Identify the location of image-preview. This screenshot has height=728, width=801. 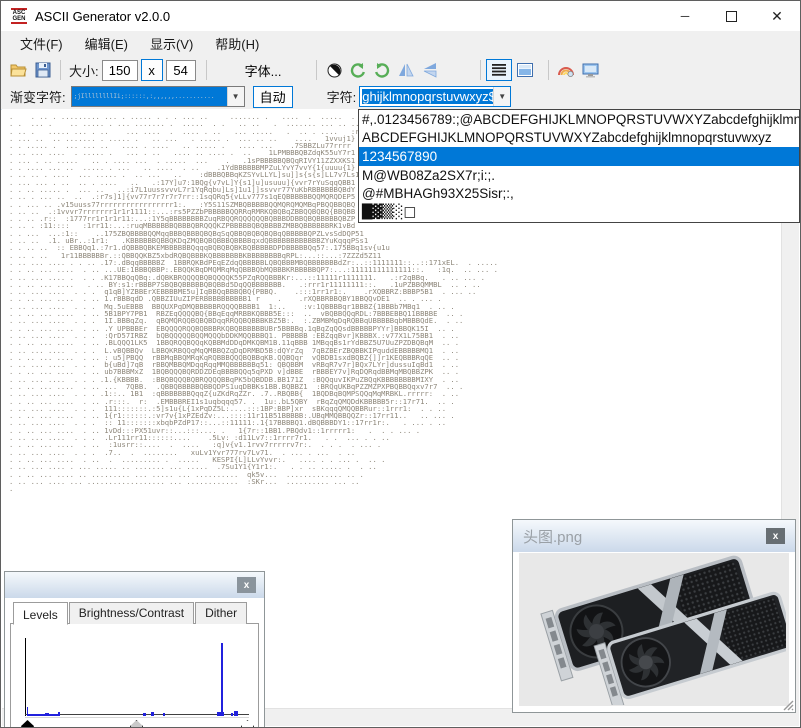
(654, 629).